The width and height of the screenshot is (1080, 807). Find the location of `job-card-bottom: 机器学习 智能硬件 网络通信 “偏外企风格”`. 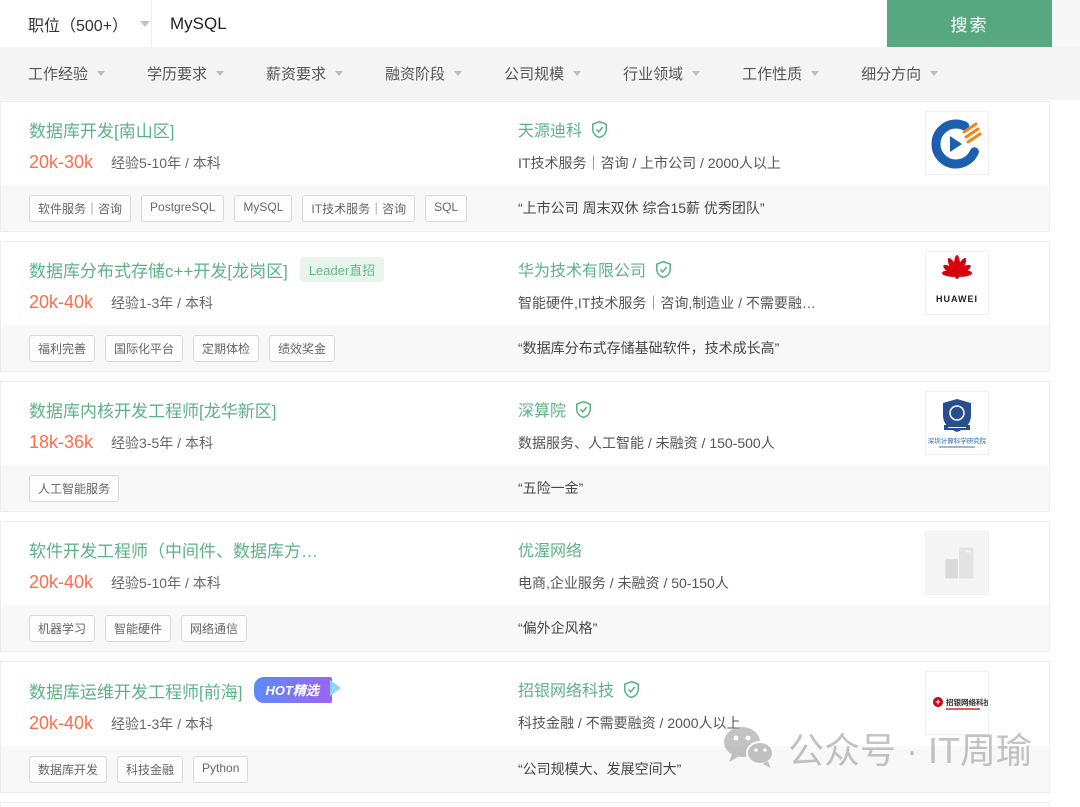

job-card-bottom: 机器学习 智能硬件 网络通信 “偏外企风格” is located at coordinates (525, 628).